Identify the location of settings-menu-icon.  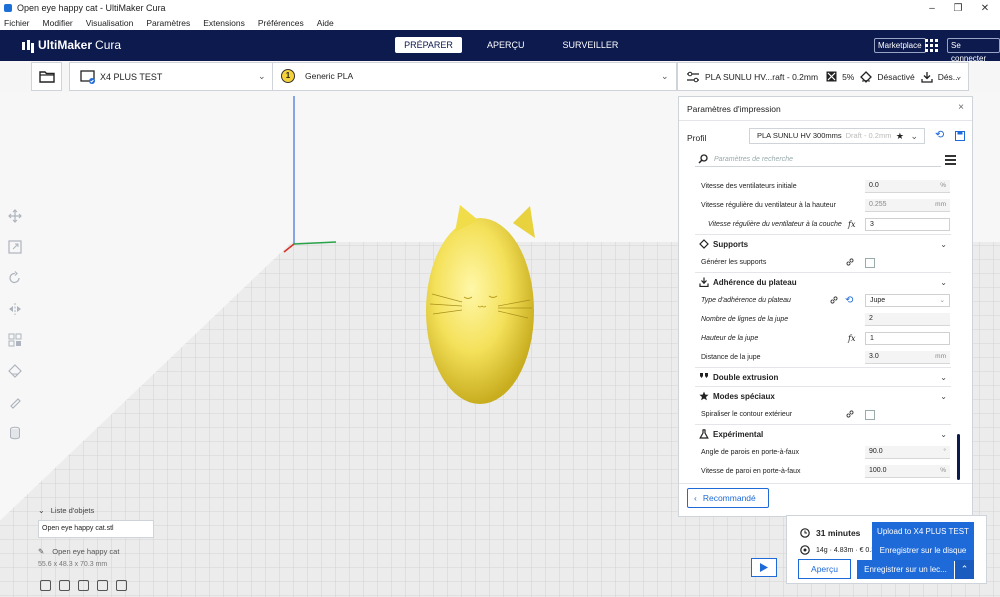
(950, 161).